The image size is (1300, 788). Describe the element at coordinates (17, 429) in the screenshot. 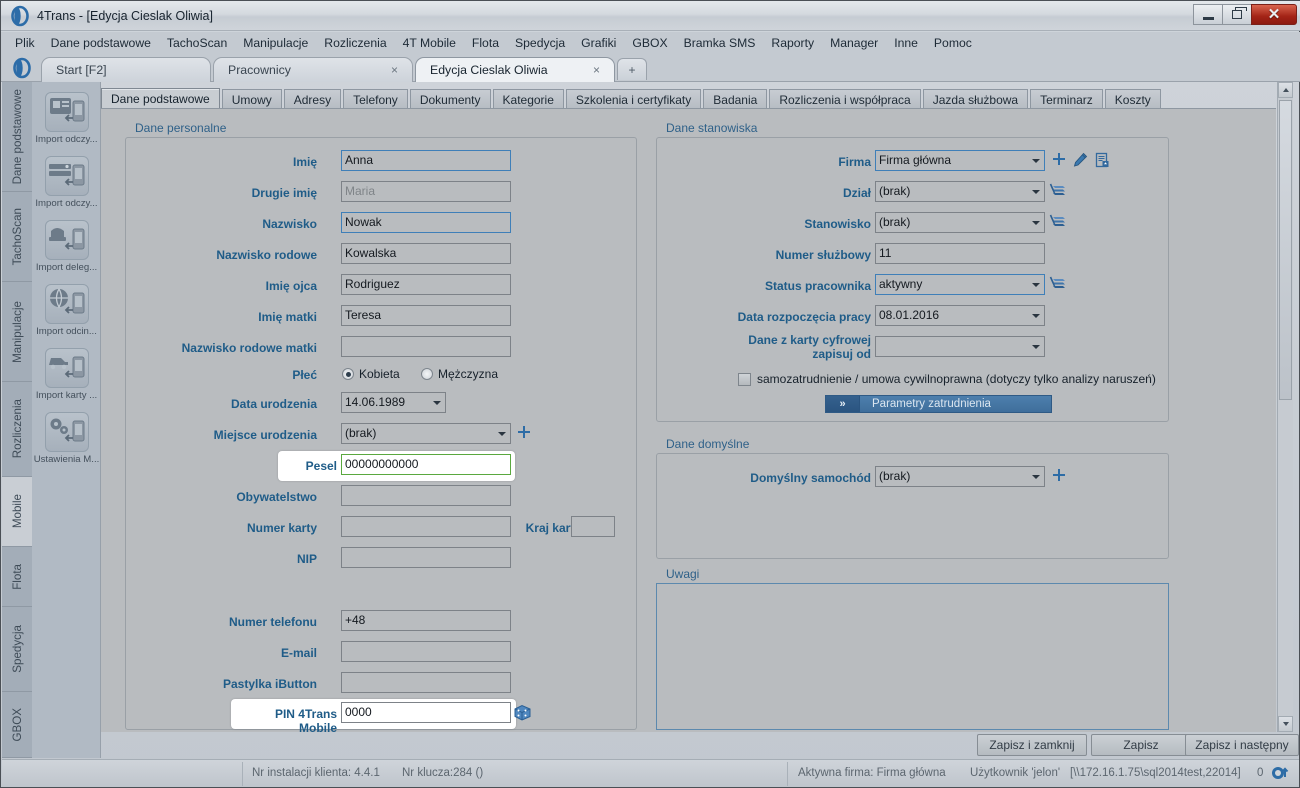

I see `module-tab-rozliczenia: Rozliczenia` at that location.